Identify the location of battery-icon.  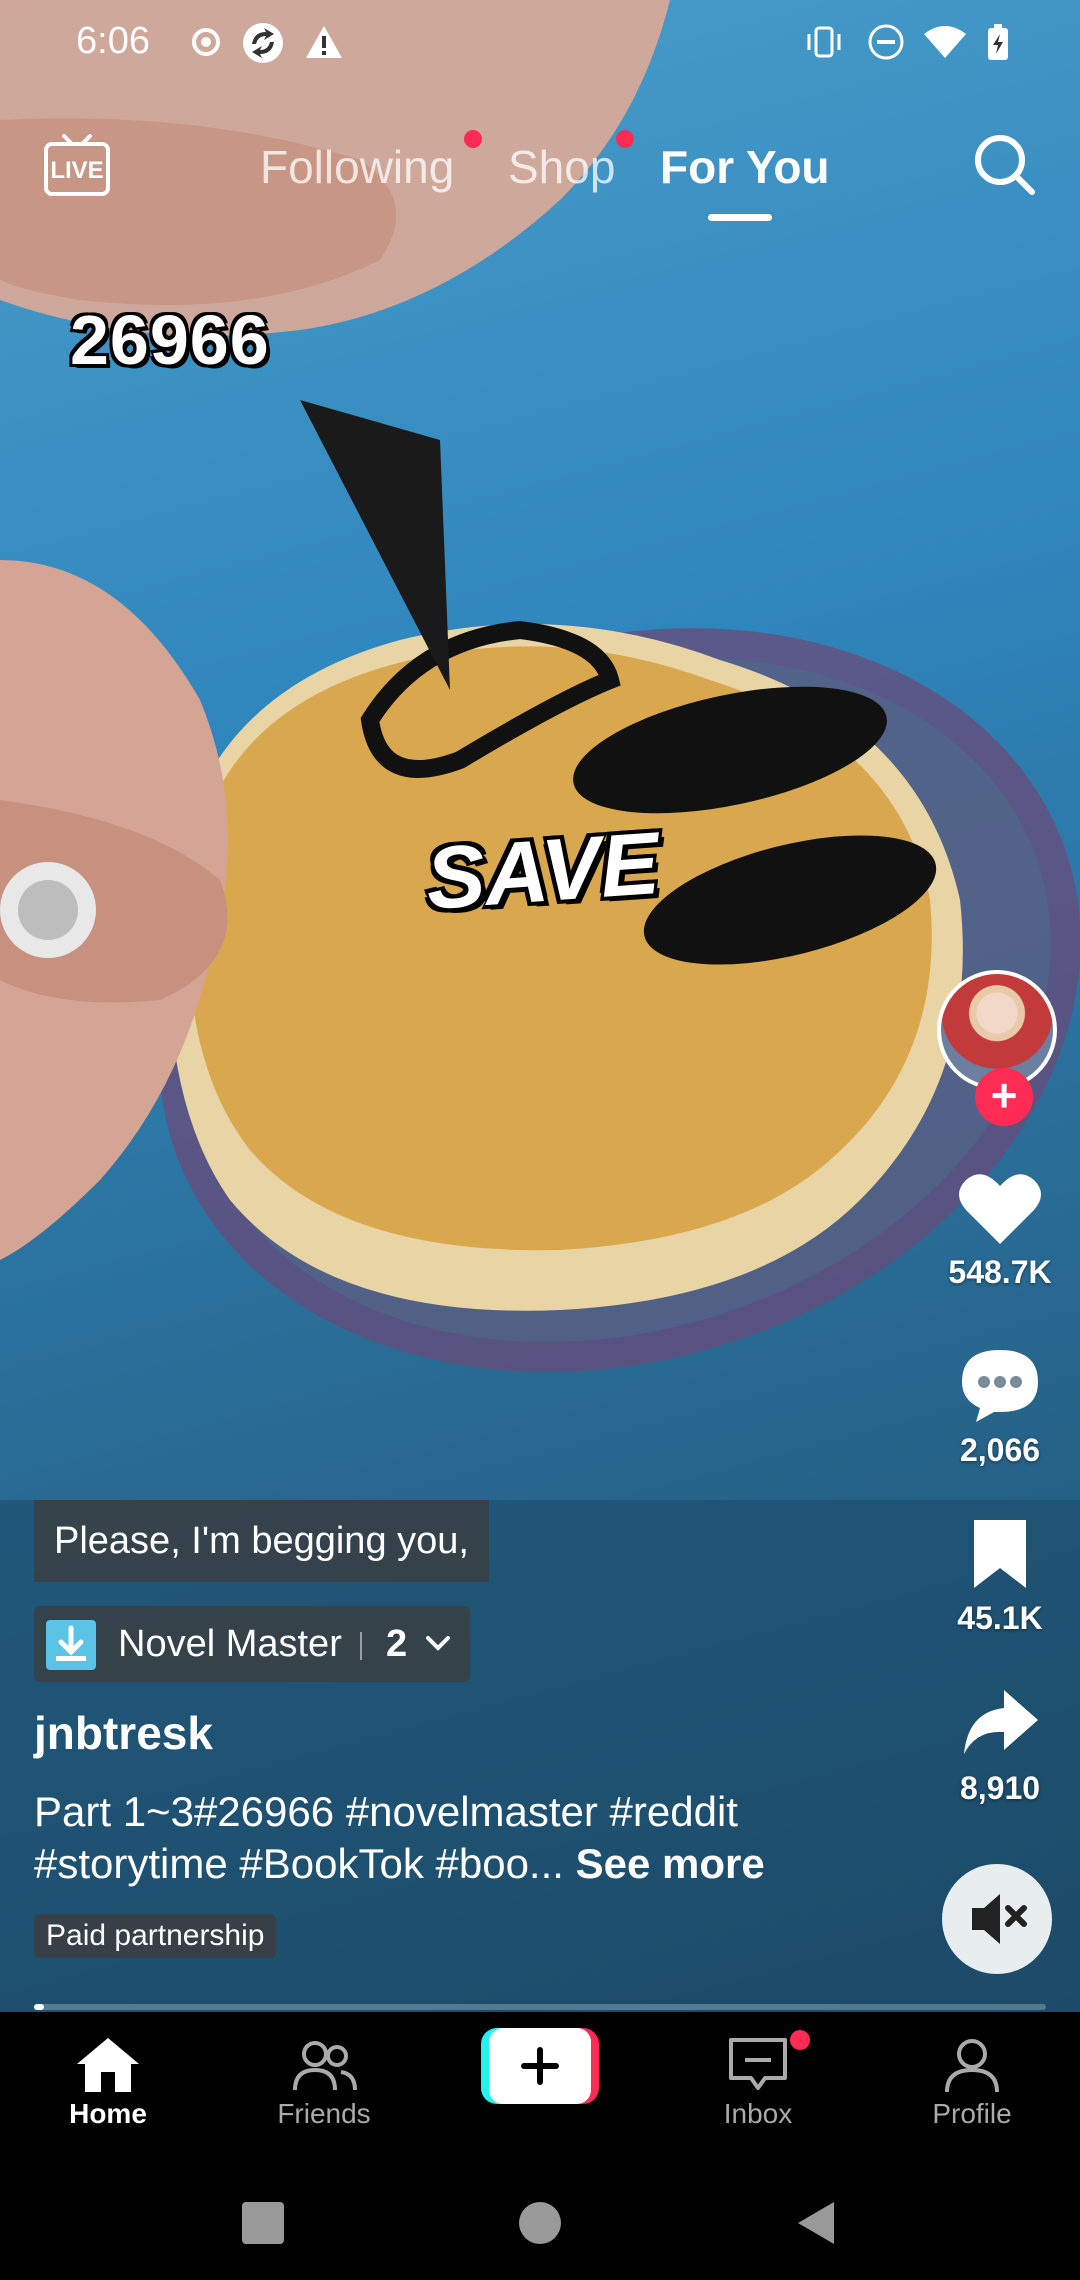
(998, 42).